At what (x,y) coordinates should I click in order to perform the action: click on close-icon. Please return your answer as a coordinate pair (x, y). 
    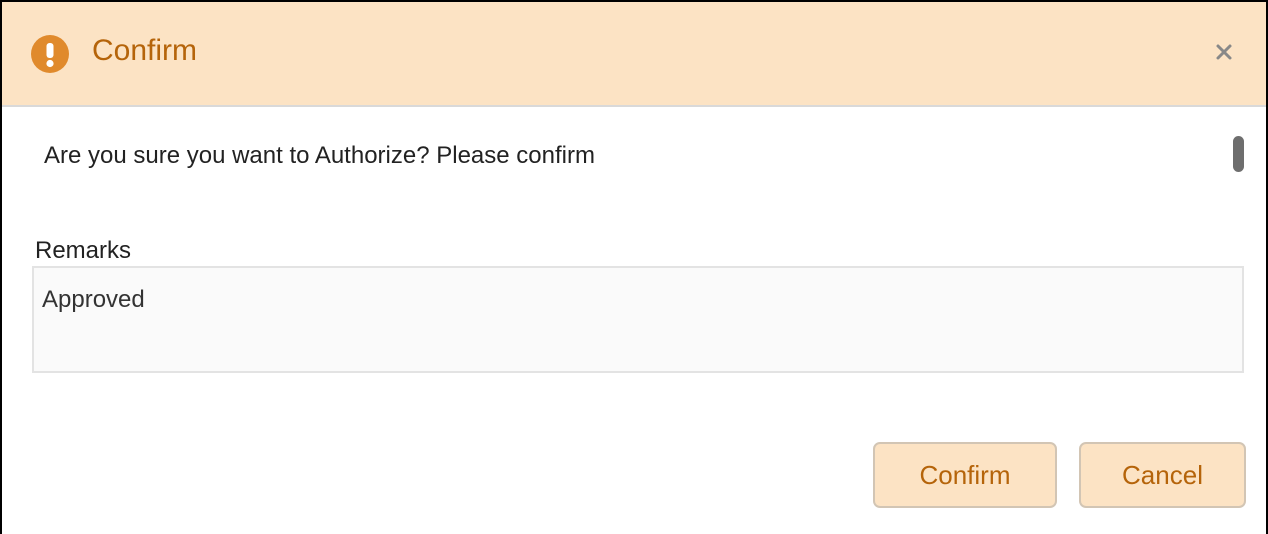
    Looking at the image, I should click on (1224, 52).